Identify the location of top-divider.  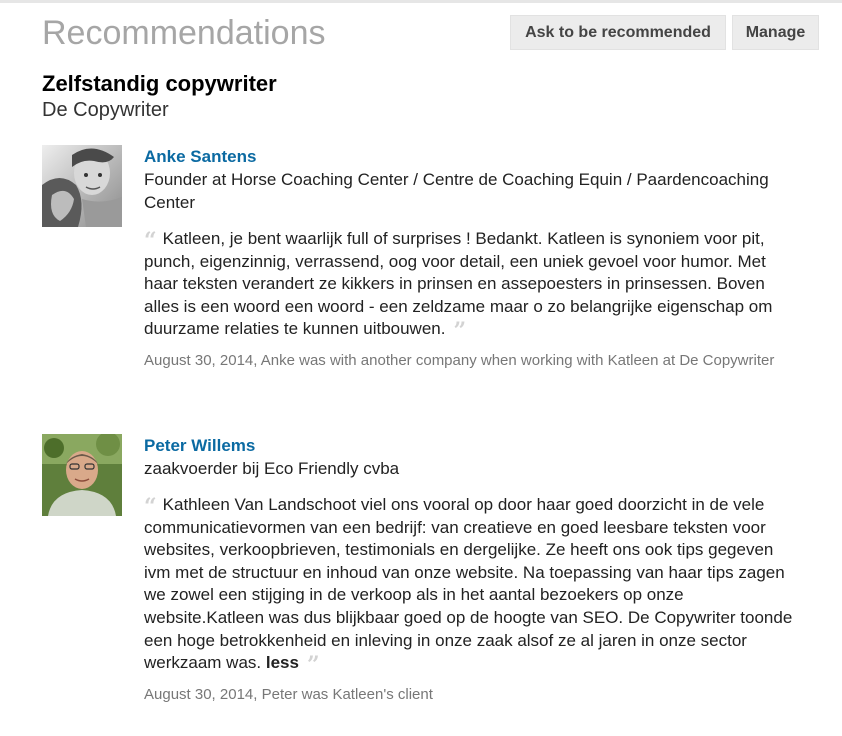
(421, 1).